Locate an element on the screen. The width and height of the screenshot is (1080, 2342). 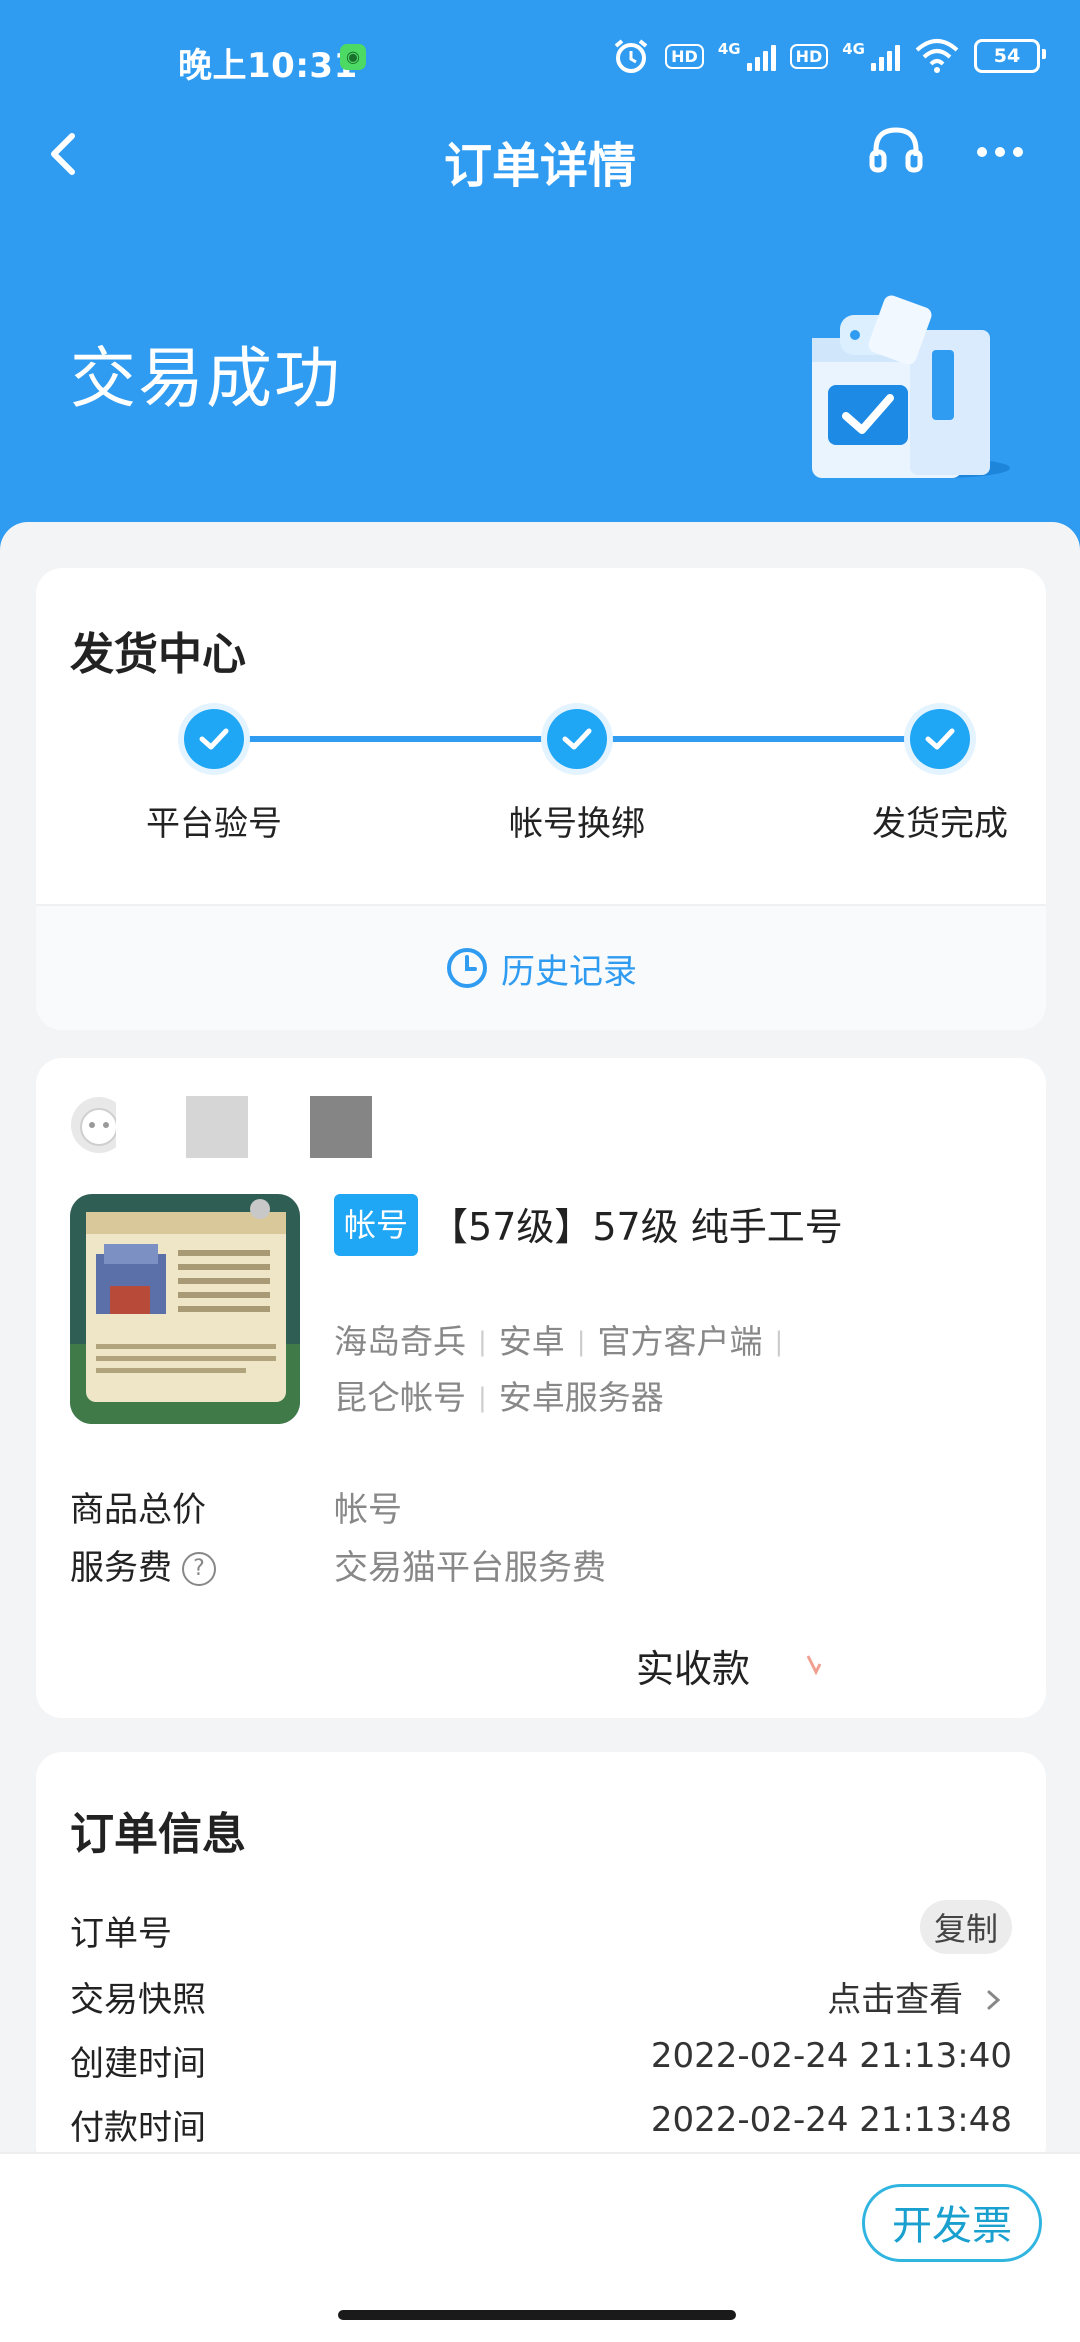
alarm-icon is located at coordinates (631, 56).